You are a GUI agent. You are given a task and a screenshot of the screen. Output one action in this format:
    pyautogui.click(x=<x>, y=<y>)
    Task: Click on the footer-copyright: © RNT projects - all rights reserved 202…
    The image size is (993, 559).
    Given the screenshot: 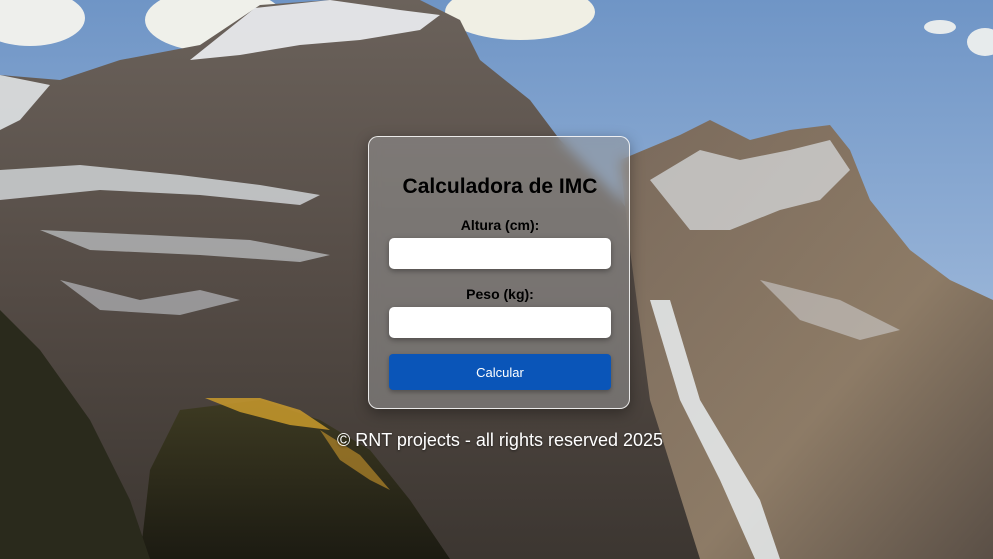 What is the action you would take?
    pyautogui.click(x=500, y=440)
    